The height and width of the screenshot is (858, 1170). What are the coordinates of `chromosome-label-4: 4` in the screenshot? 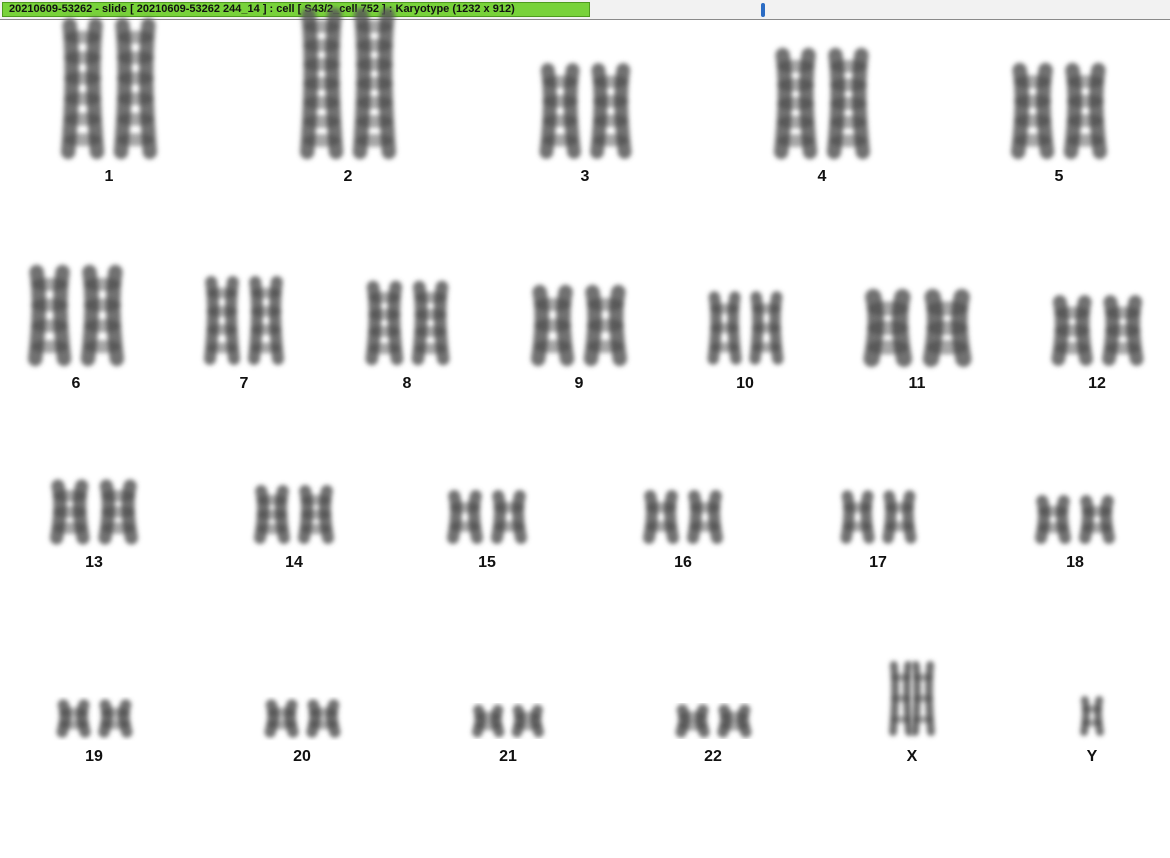 It's located at (822, 176).